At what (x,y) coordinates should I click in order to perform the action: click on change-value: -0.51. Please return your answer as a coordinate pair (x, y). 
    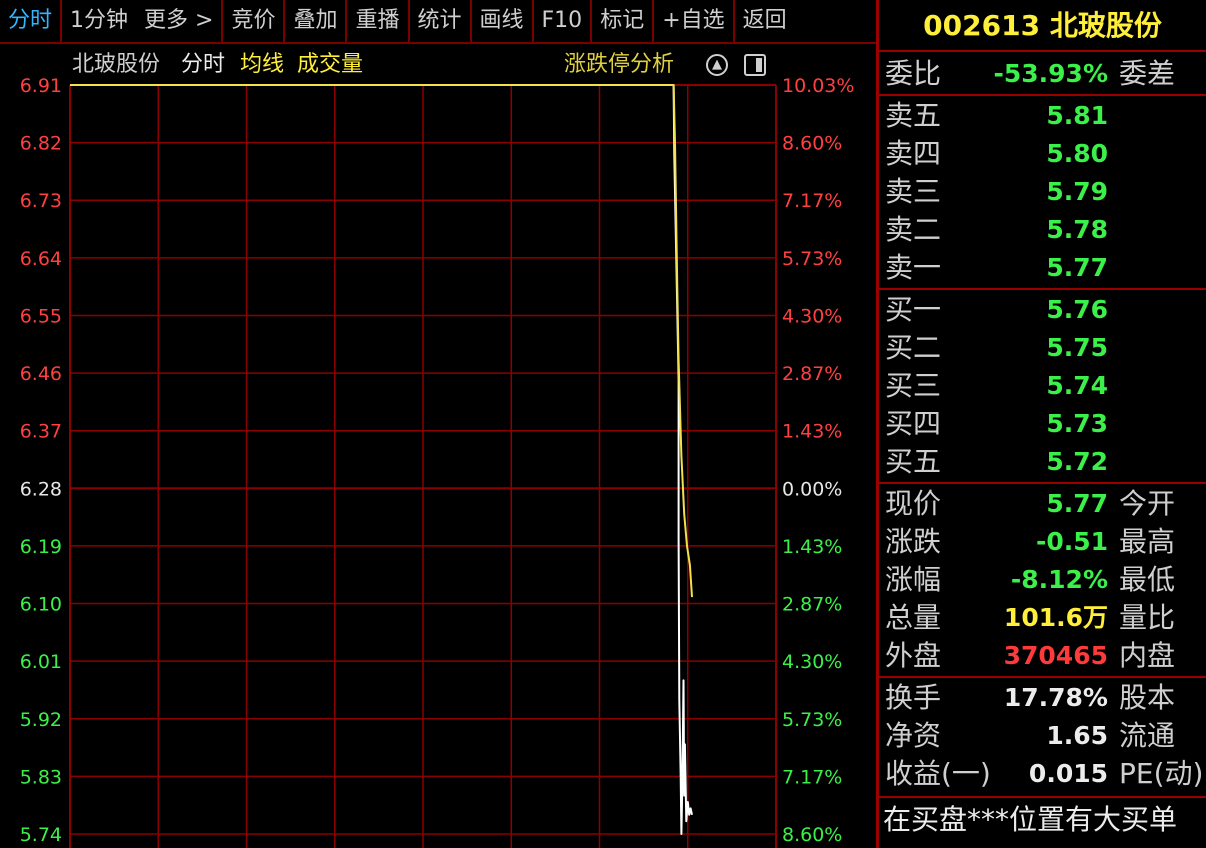
    Looking at the image, I should click on (1071, 541).